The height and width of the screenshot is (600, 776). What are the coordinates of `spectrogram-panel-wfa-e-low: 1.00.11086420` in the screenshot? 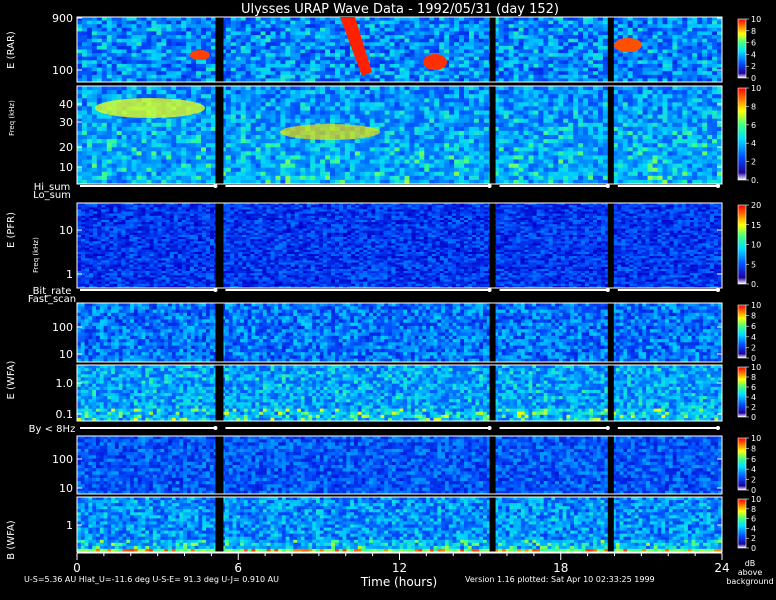 It's located at (409, 392).